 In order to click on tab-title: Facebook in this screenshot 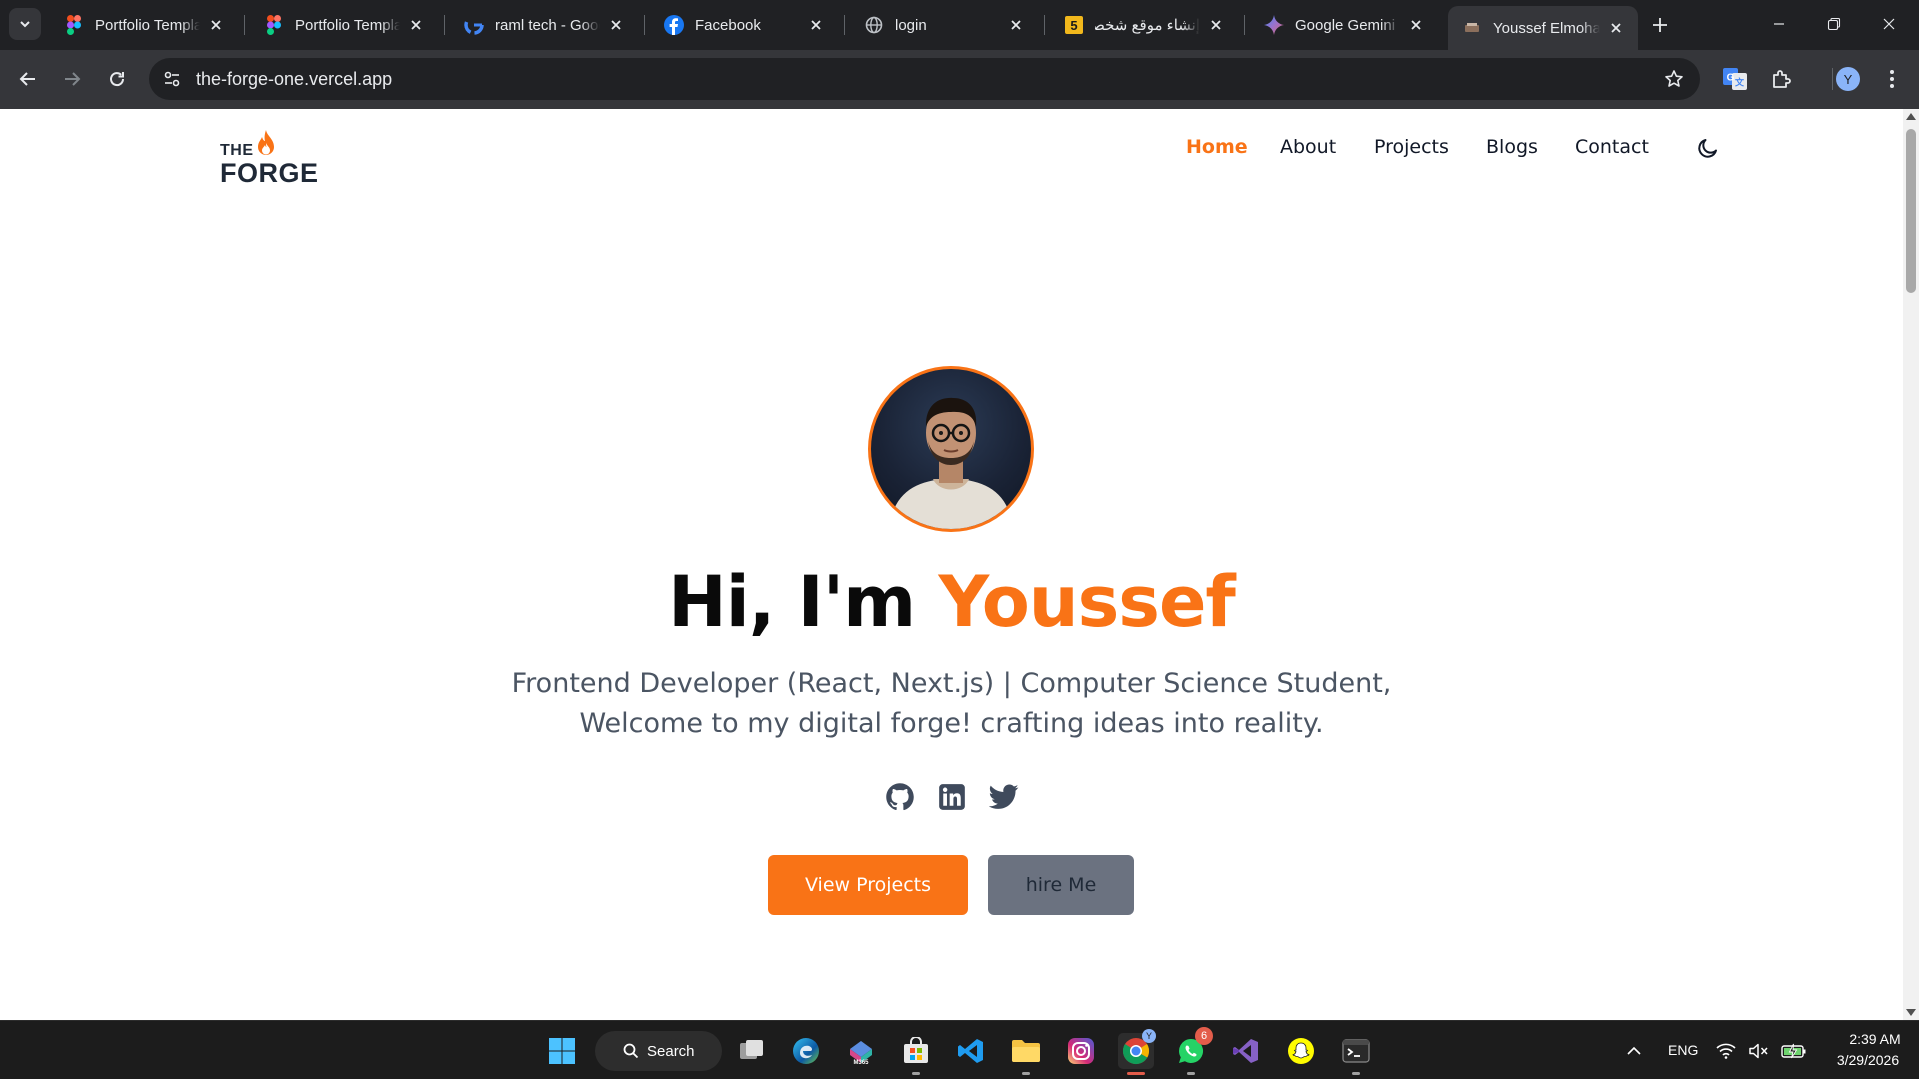, I will do `click(728, 25)`.